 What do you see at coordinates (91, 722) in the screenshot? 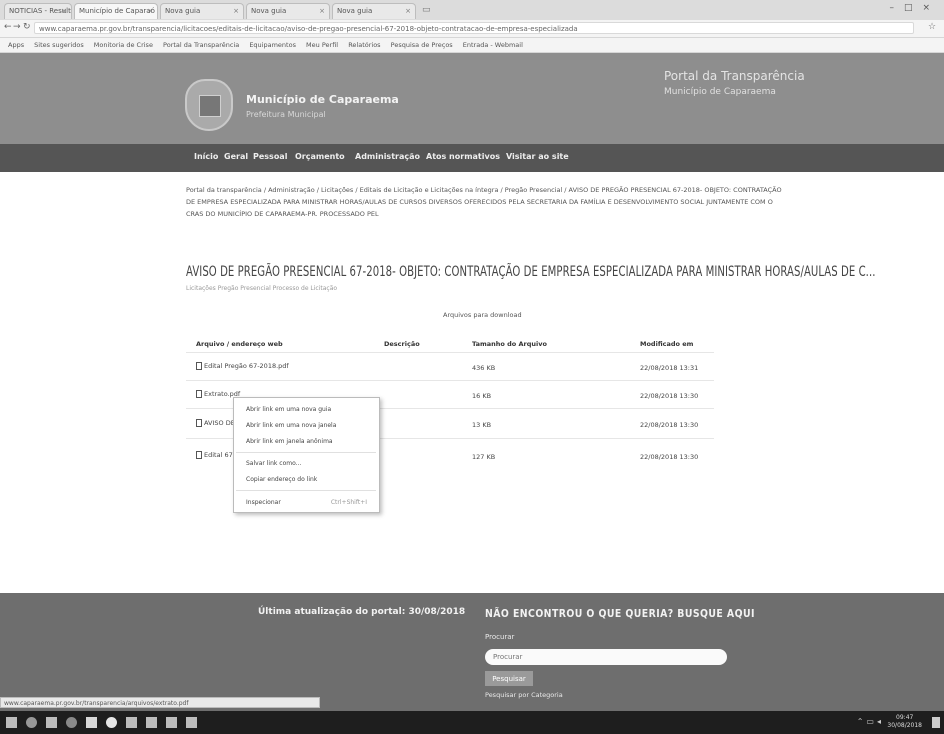
I see `file-explorer-icon` at bounding box center [91, 722].